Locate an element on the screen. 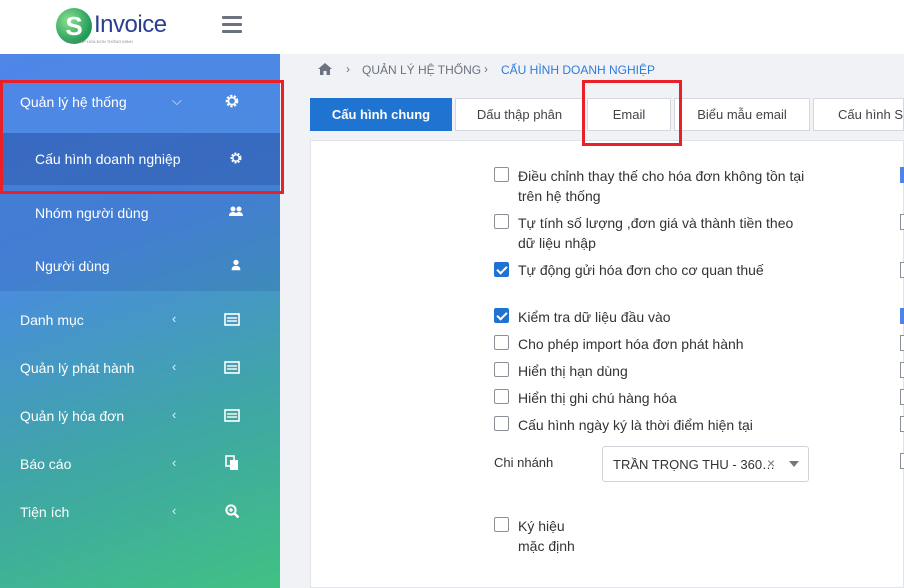 This screenshot has width=904, height=588. sidebar-item-categories: Danh mục ‹ is located at coordinates (140, 321).